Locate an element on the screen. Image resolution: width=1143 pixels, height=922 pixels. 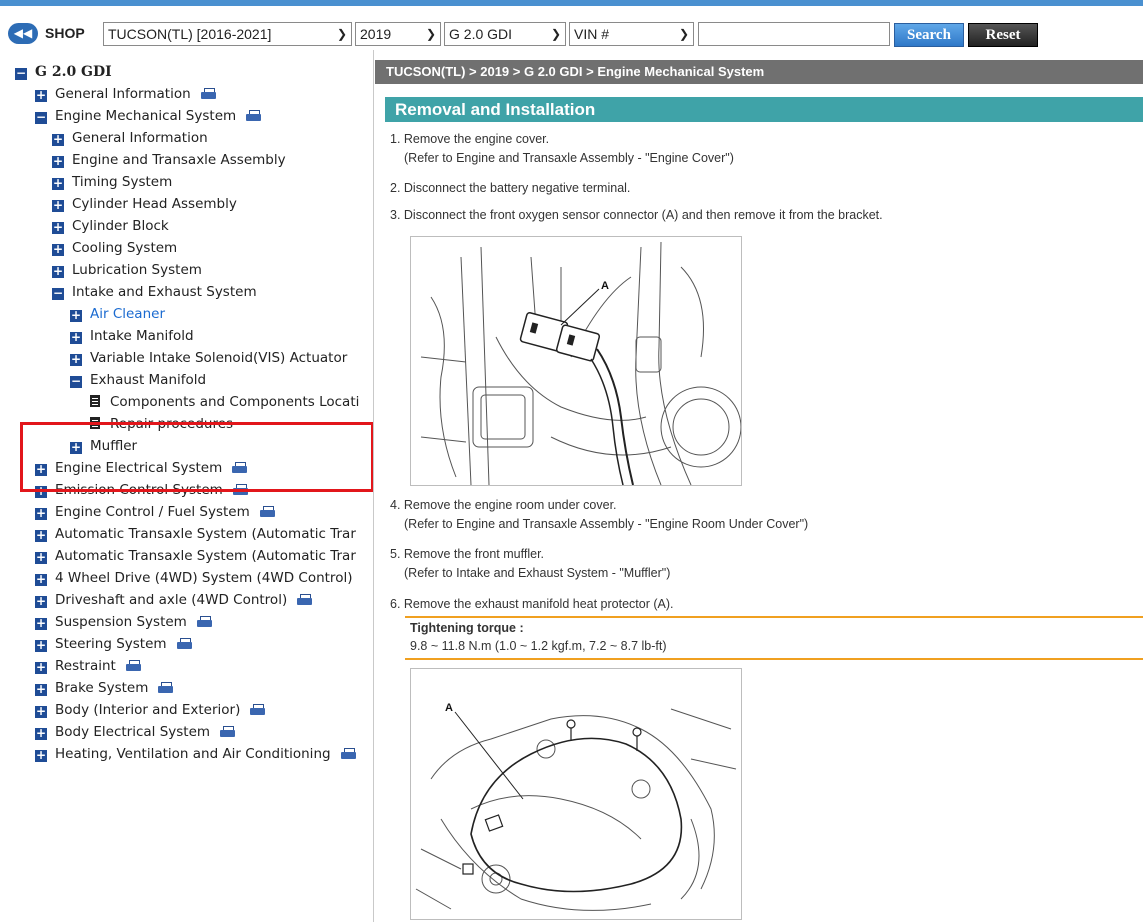
tree-item-label: 4 Wheel Drive (4WD) System (4WD Control) is located at coordinates (204, 578).